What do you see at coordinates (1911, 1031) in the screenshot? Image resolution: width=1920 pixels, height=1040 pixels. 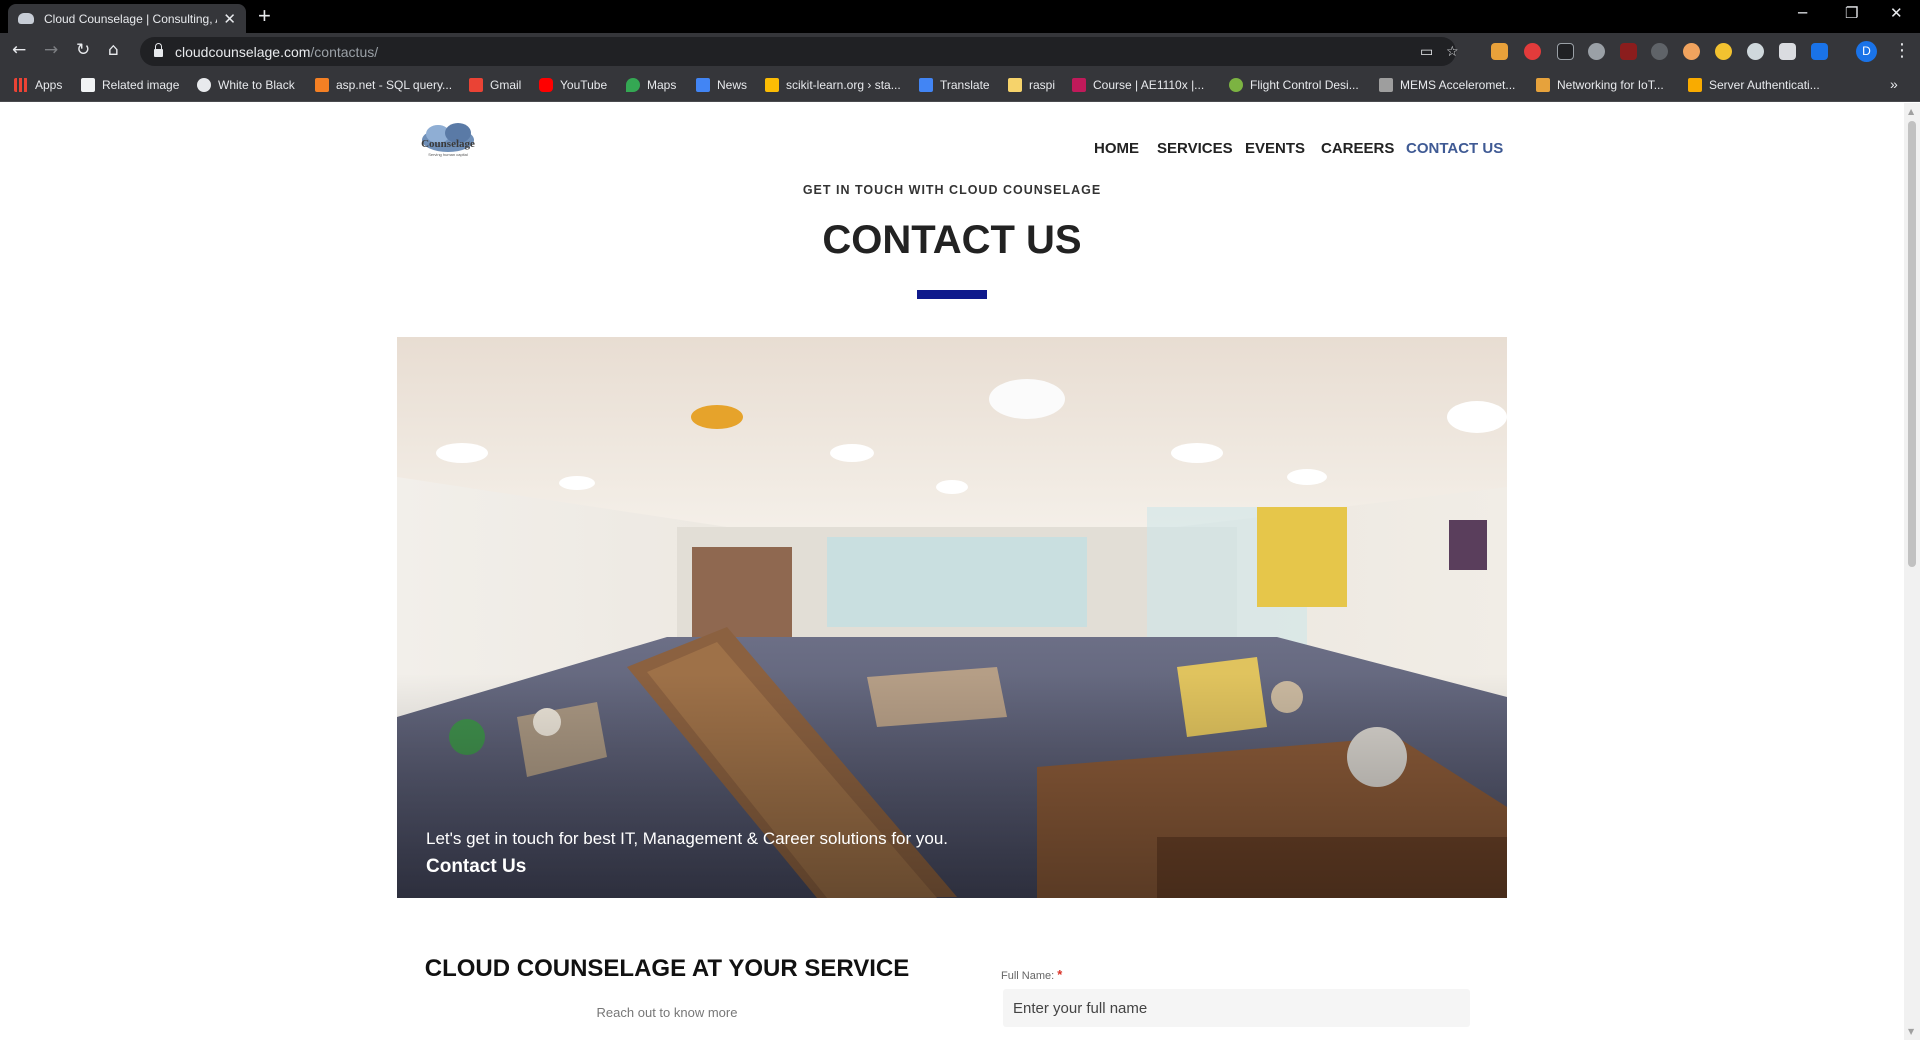 I see `scroll-down-icon: ▼` at bounding box center [1911, 1031].